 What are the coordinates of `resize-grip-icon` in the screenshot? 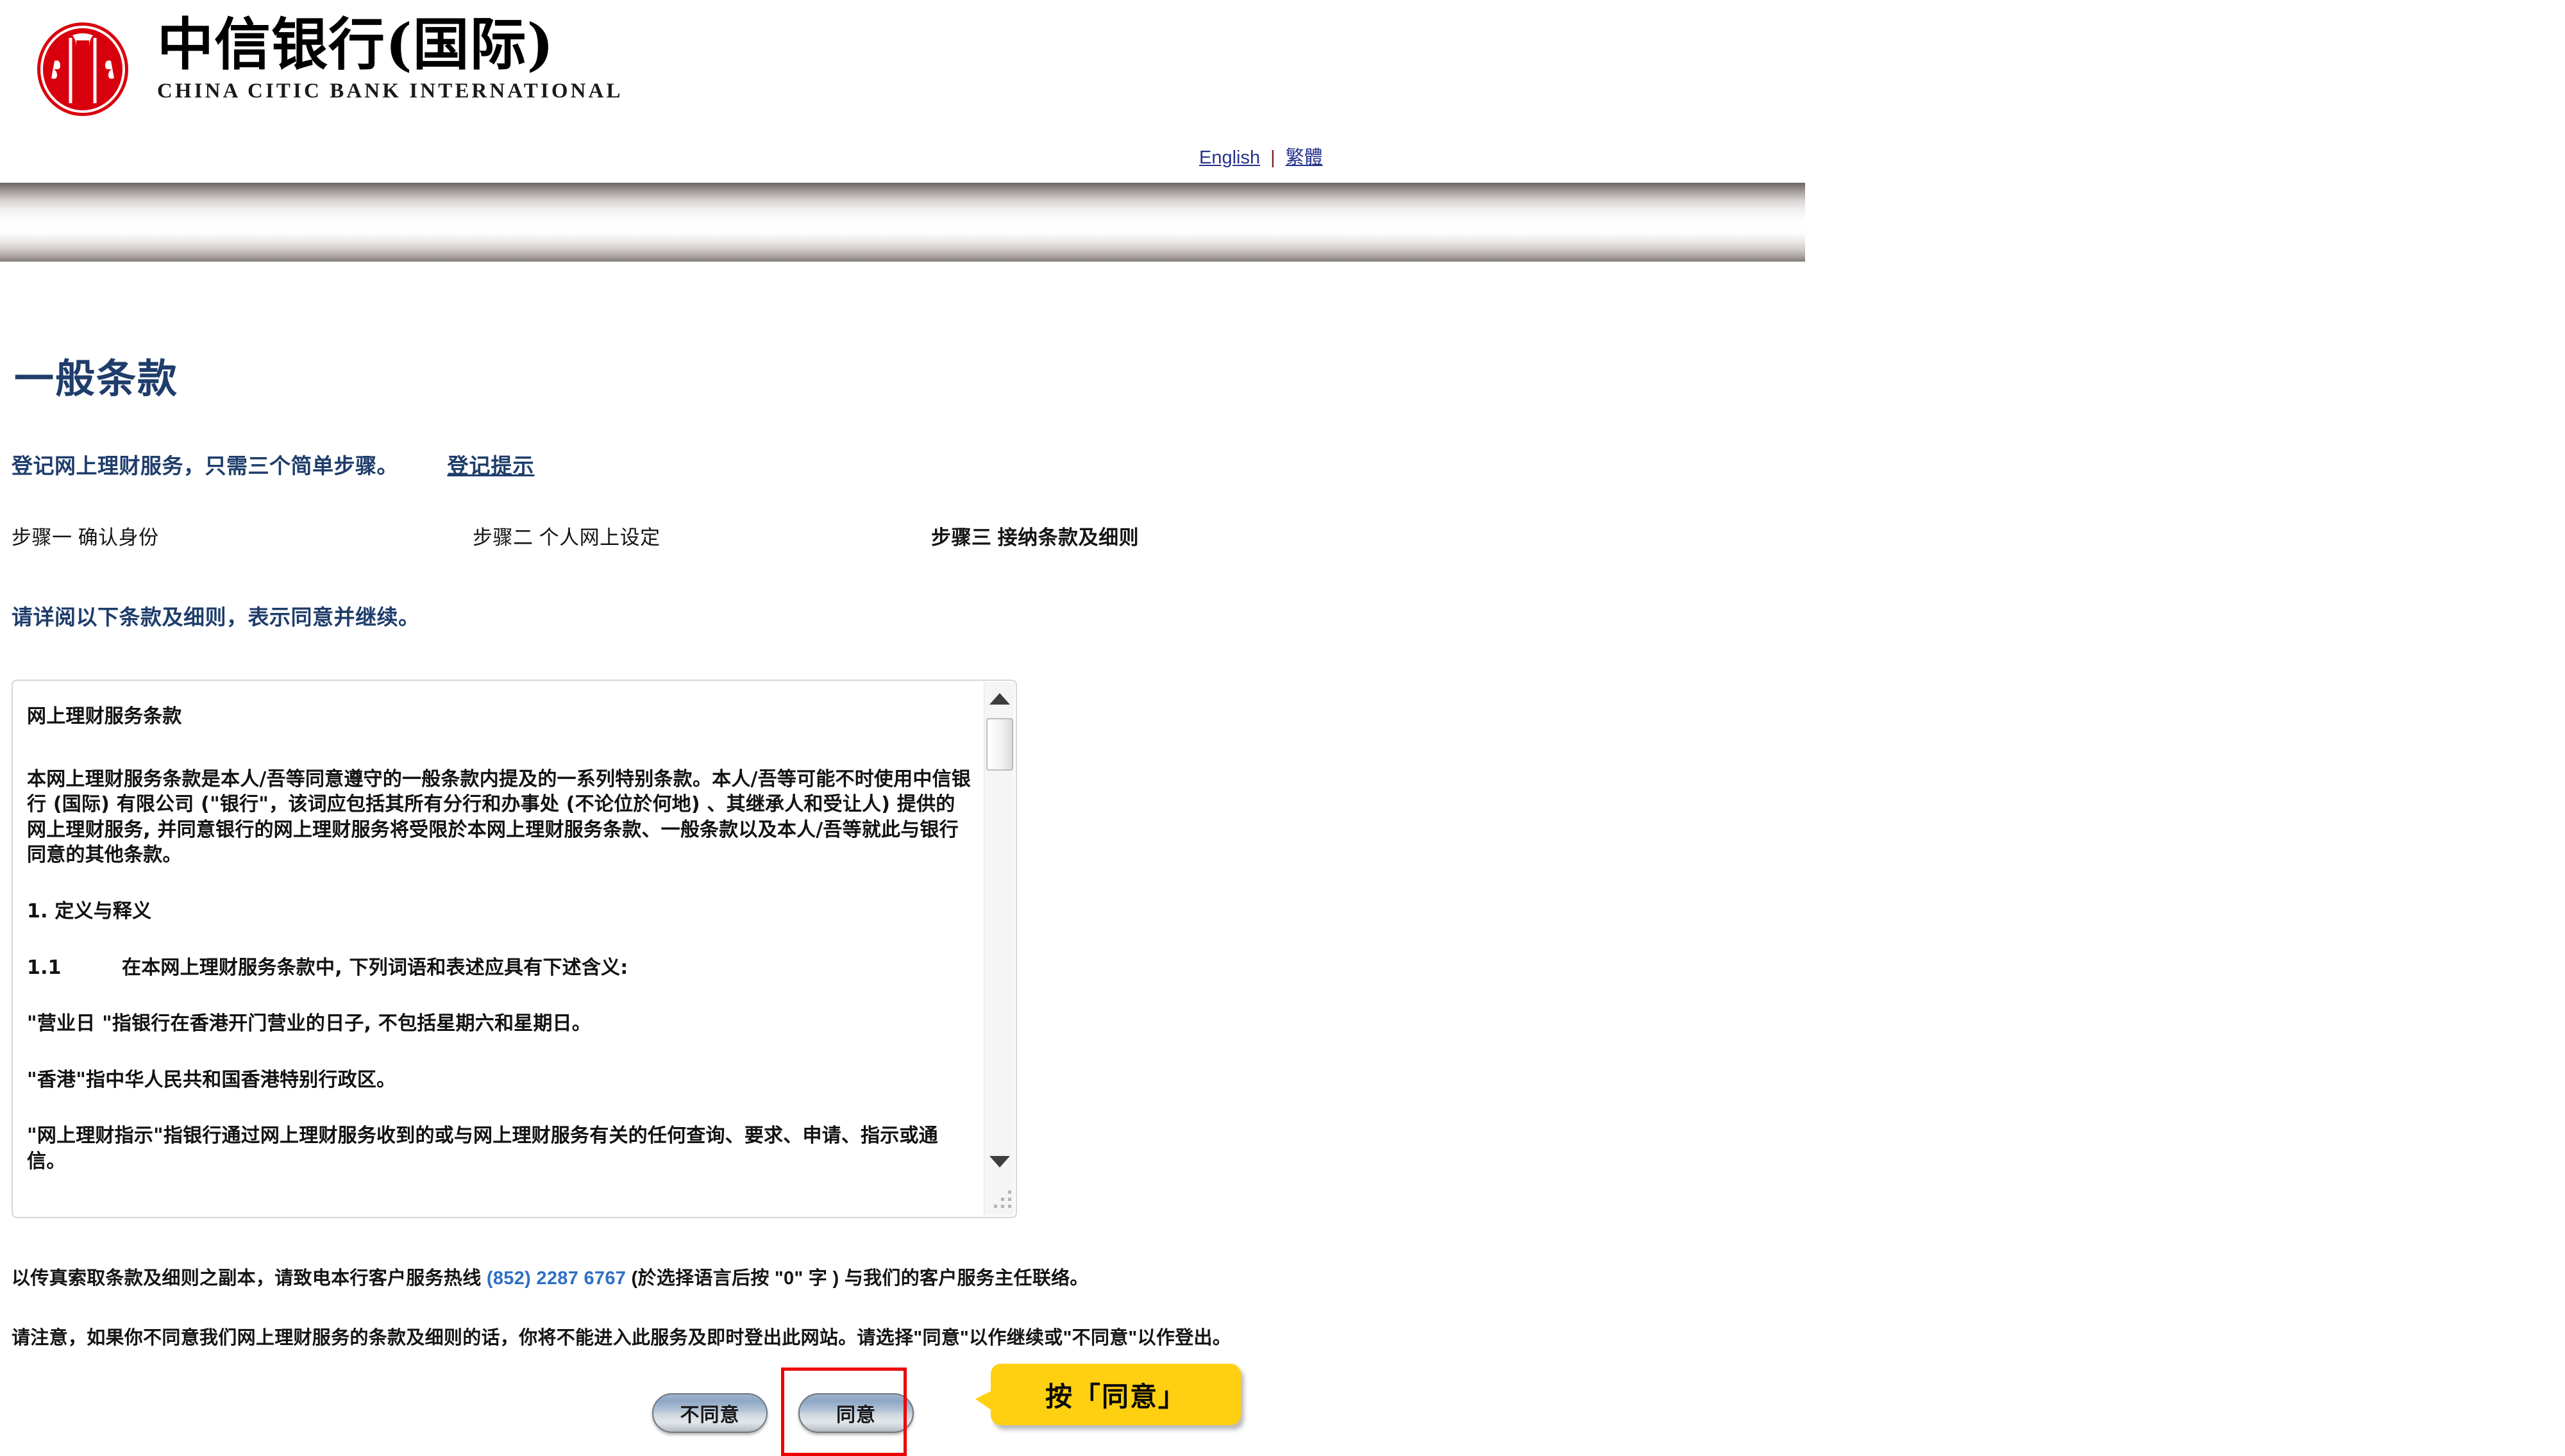 It's located at (1000, 1201).